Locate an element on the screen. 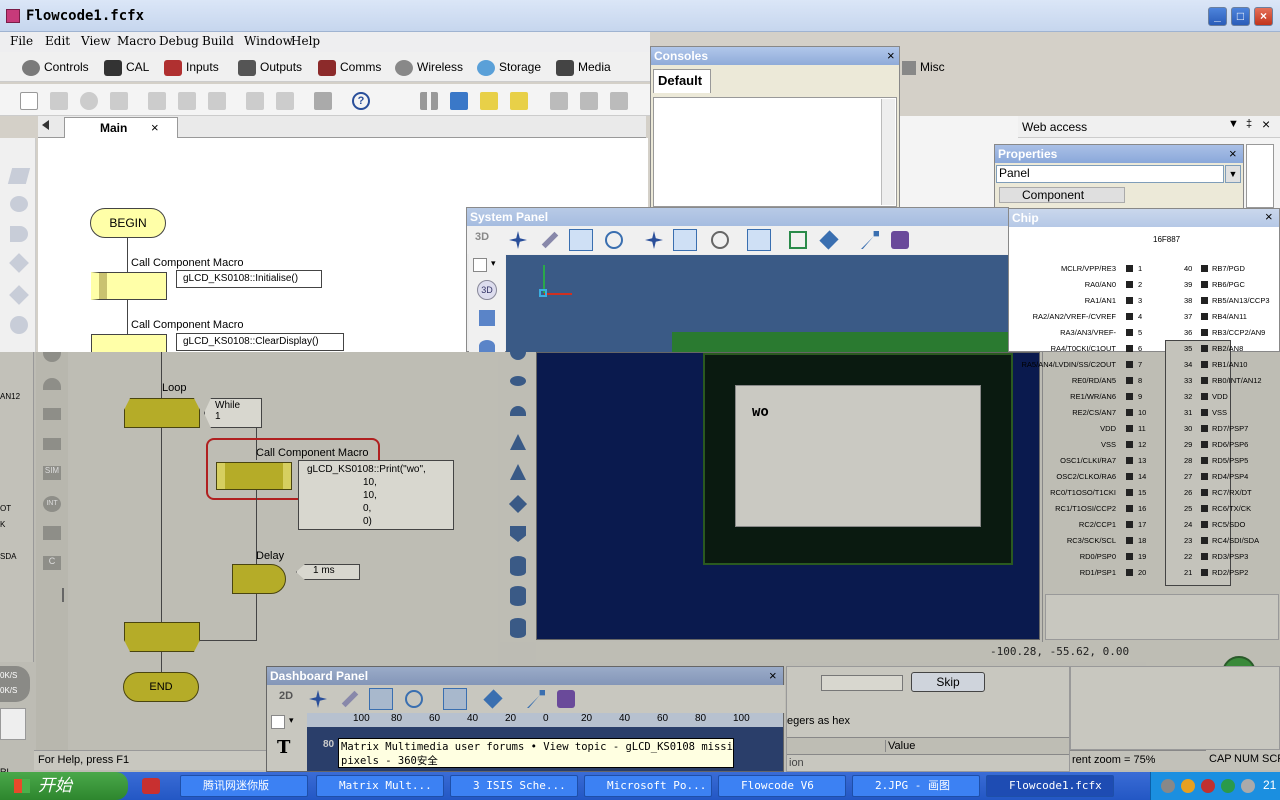 The width and height of the screenshot is (1280, 800). call3-block is located at coordinates (254, 476).